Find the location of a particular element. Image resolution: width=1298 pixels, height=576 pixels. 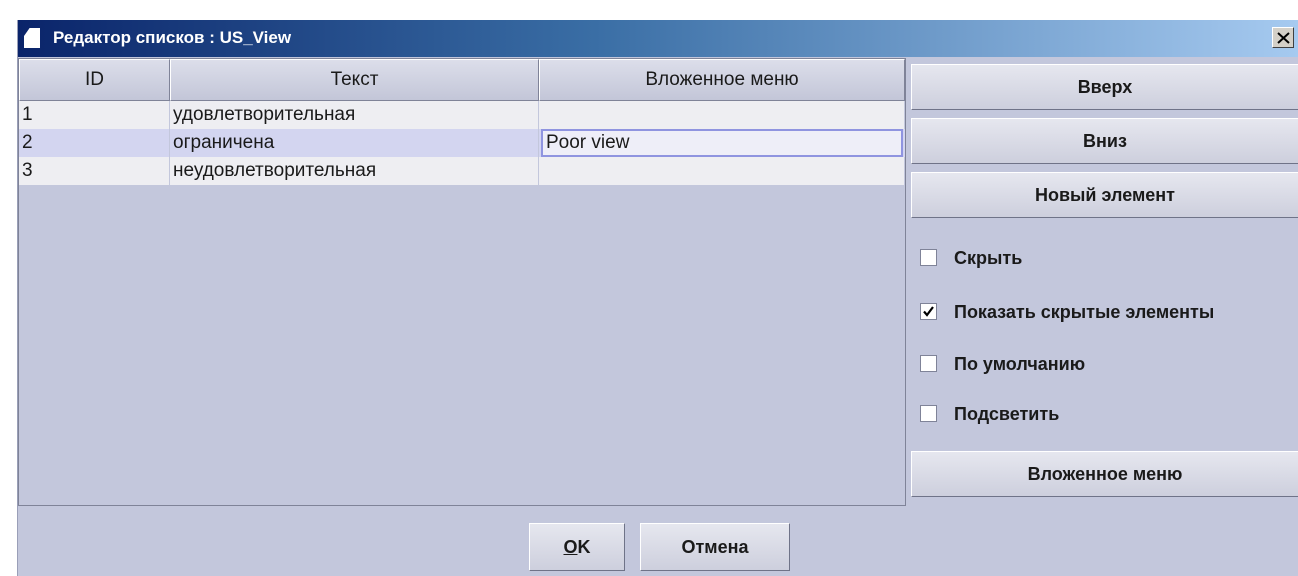

cell-text: ограничена is located at coordinates (354, 143).